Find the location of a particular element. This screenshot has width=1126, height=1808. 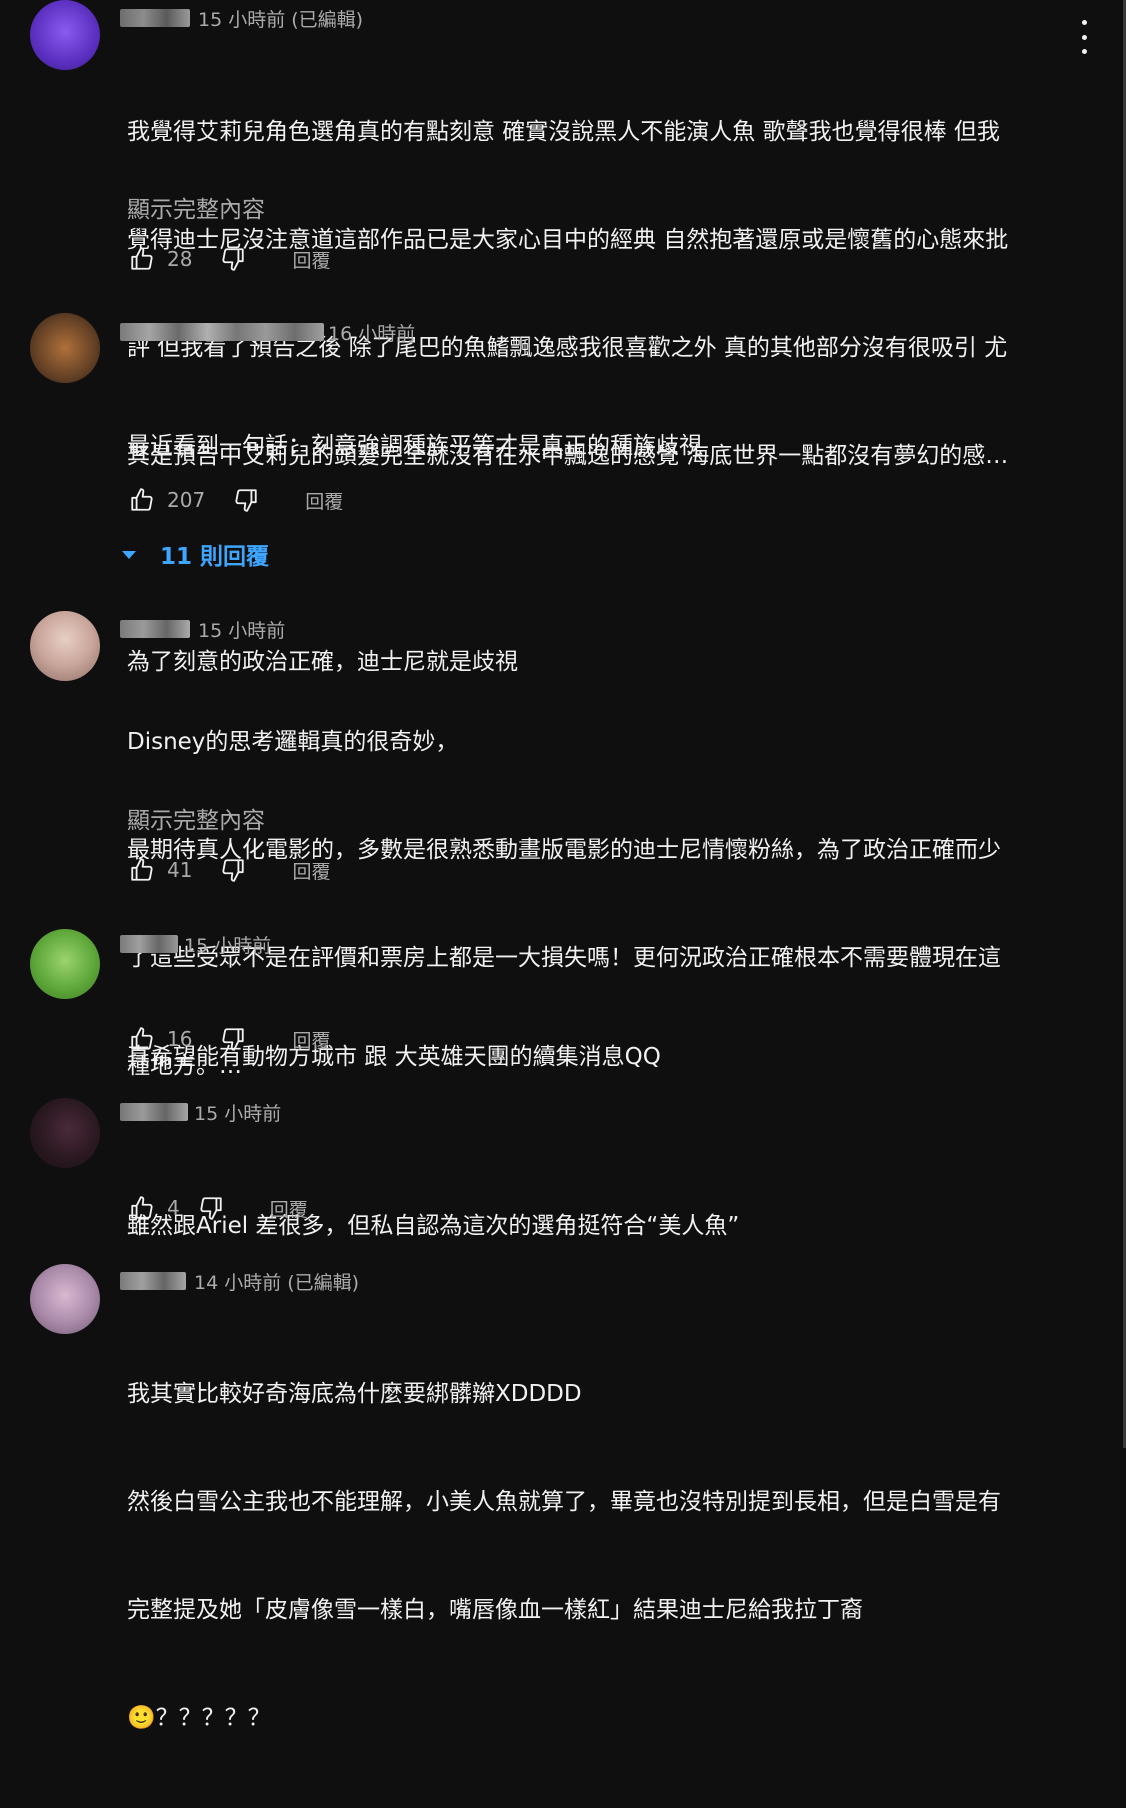

caret-down-icon is located at coordinates (129, 554).